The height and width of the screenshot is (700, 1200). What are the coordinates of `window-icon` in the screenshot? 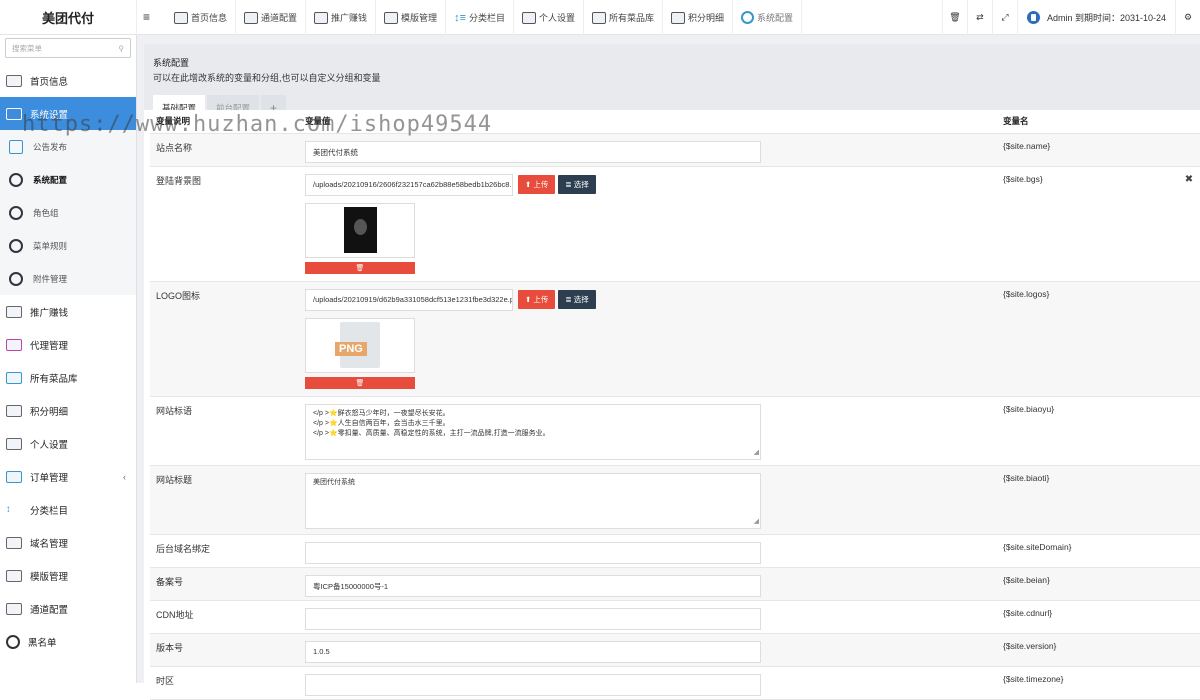 It's located at (14, 113).